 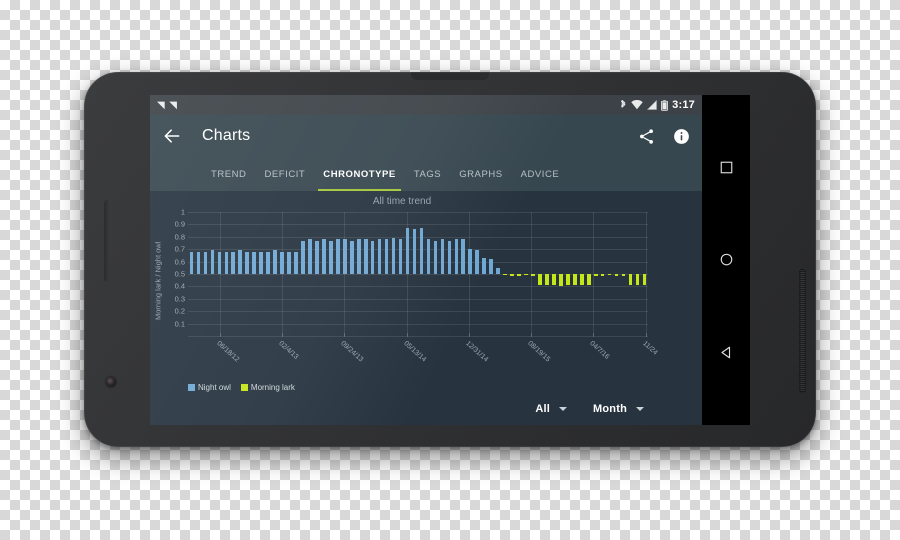 I want to click on period-selector-label: Month, so click(x=610, y=409).